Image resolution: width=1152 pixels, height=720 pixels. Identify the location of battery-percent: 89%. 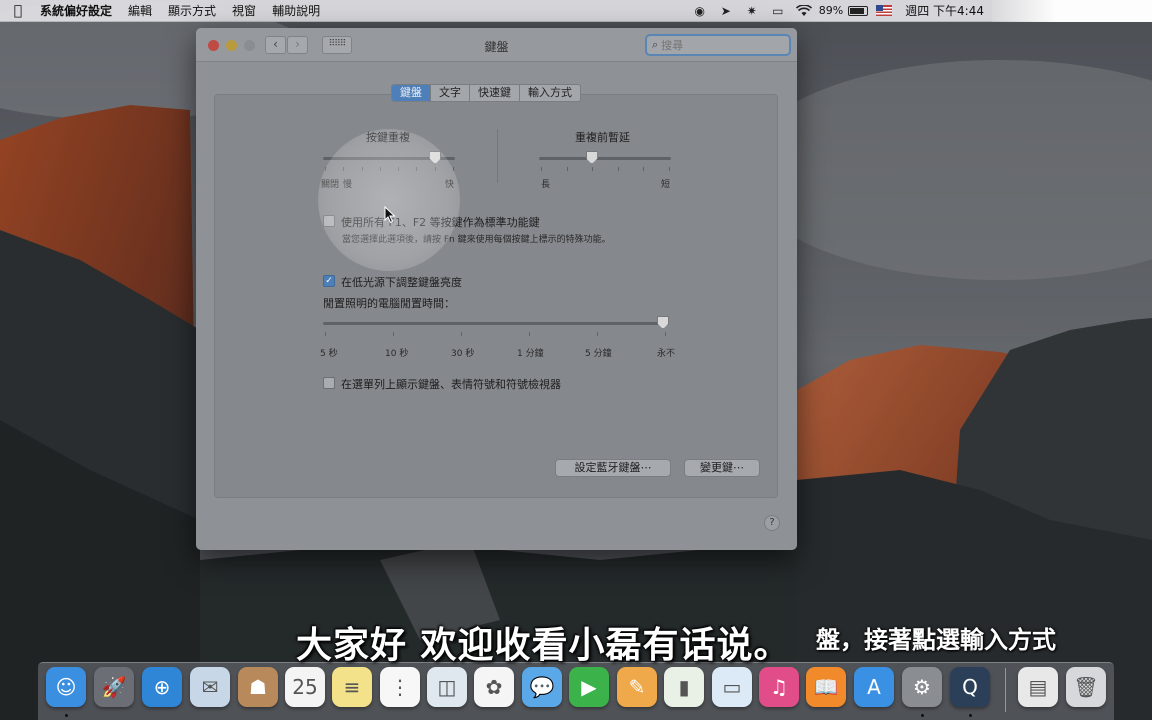
(831, 10).